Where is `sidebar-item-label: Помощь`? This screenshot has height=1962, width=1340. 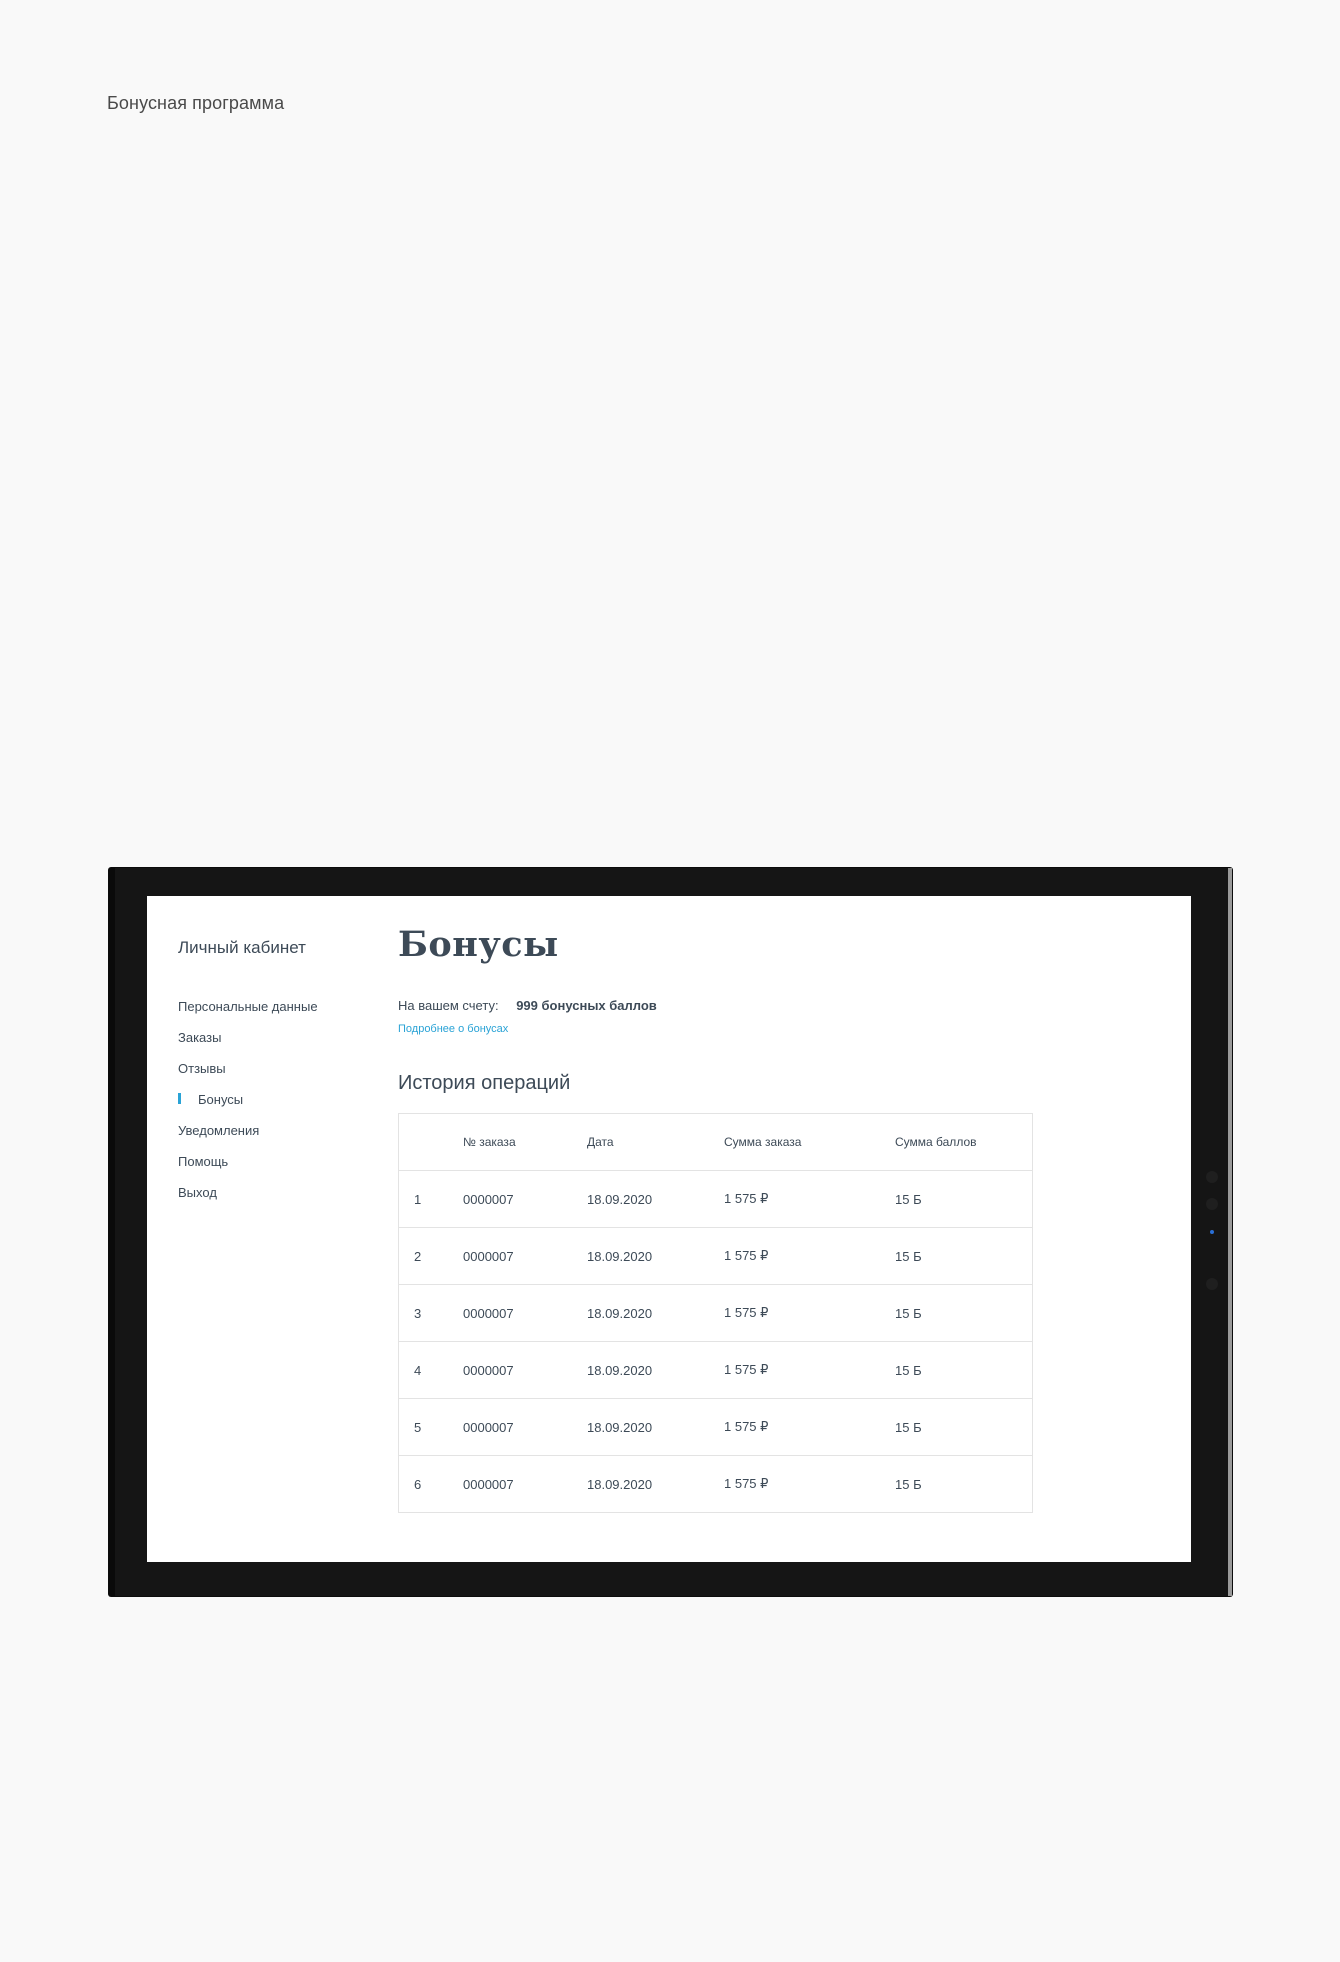
sidebar-item-label: Помощь is located at coordinates (203, 1161).